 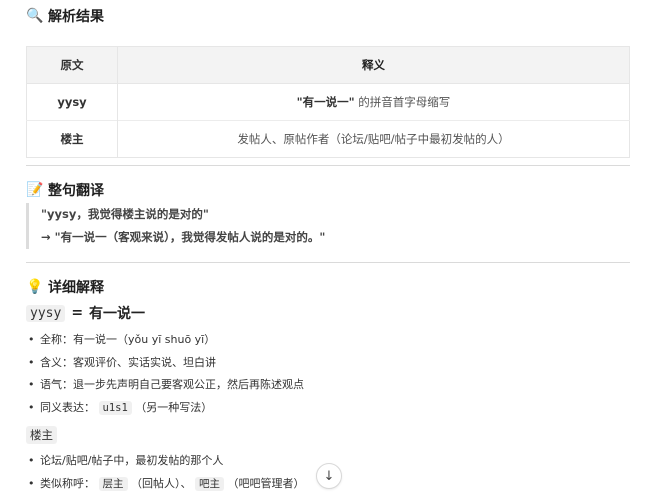 I want to click on scroll-to-bottom-button: ↓, so click(x=329, y=476).